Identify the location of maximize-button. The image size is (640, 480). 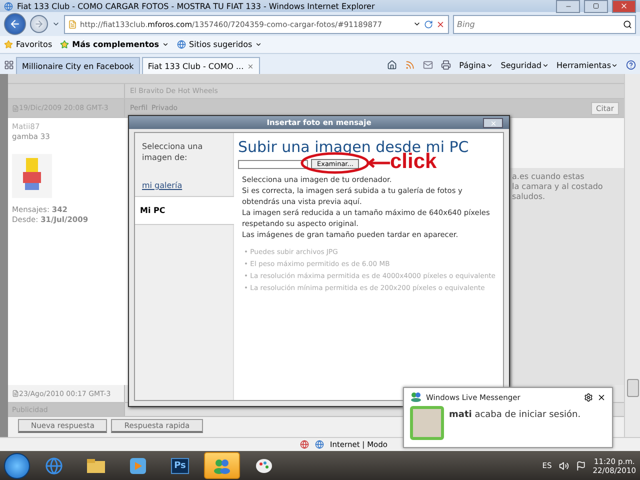
(596, 6).